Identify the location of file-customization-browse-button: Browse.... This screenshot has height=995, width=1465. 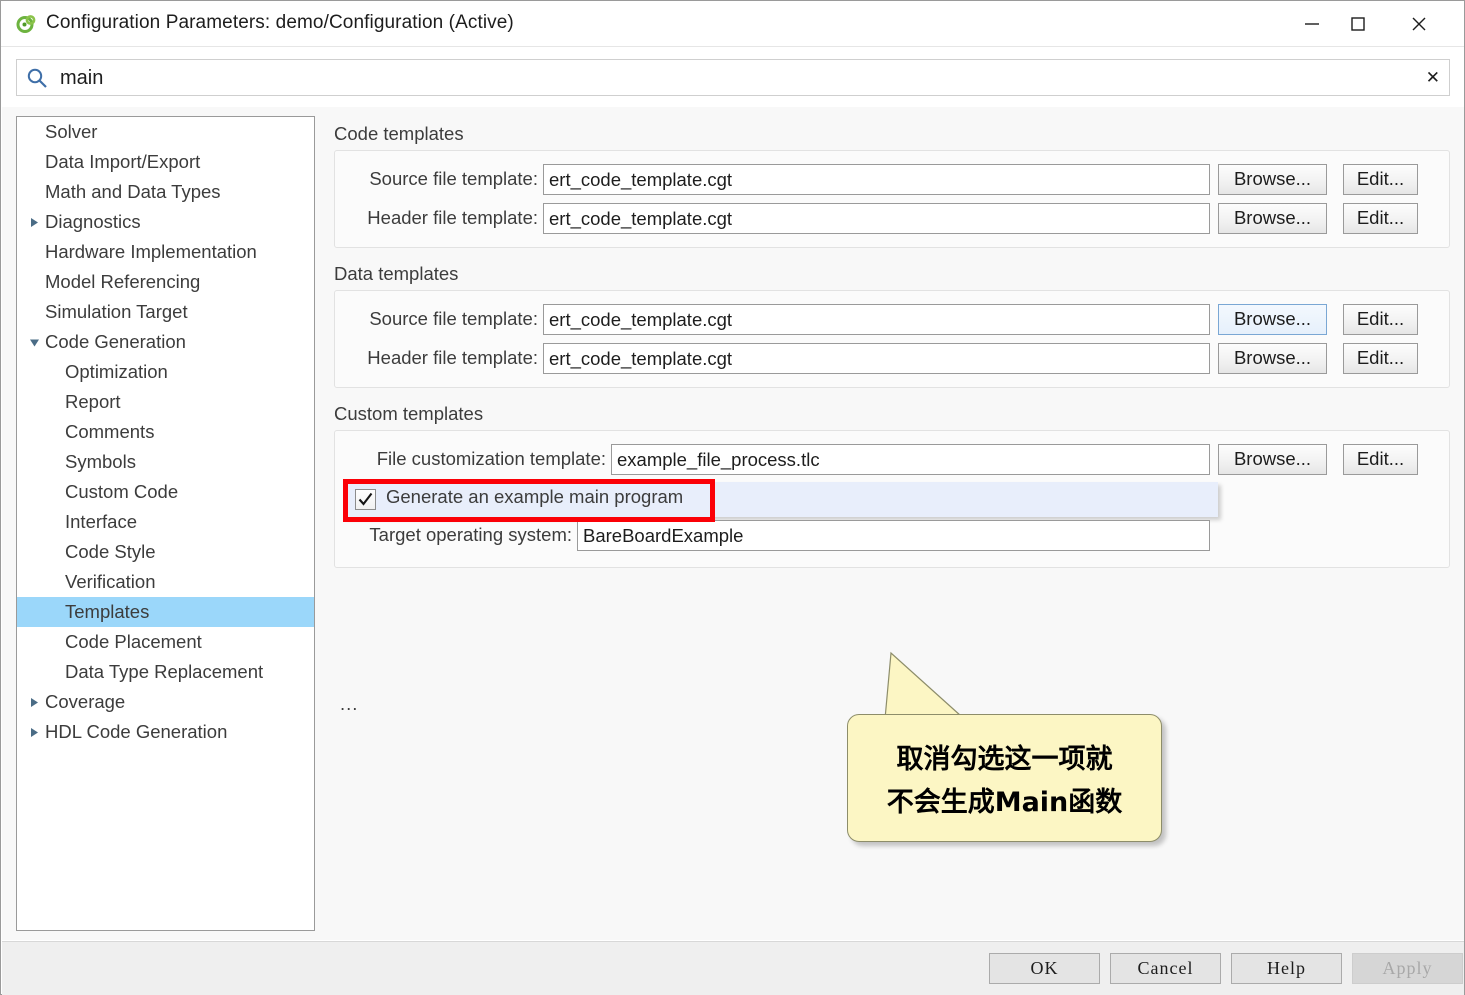
(1272, 459).